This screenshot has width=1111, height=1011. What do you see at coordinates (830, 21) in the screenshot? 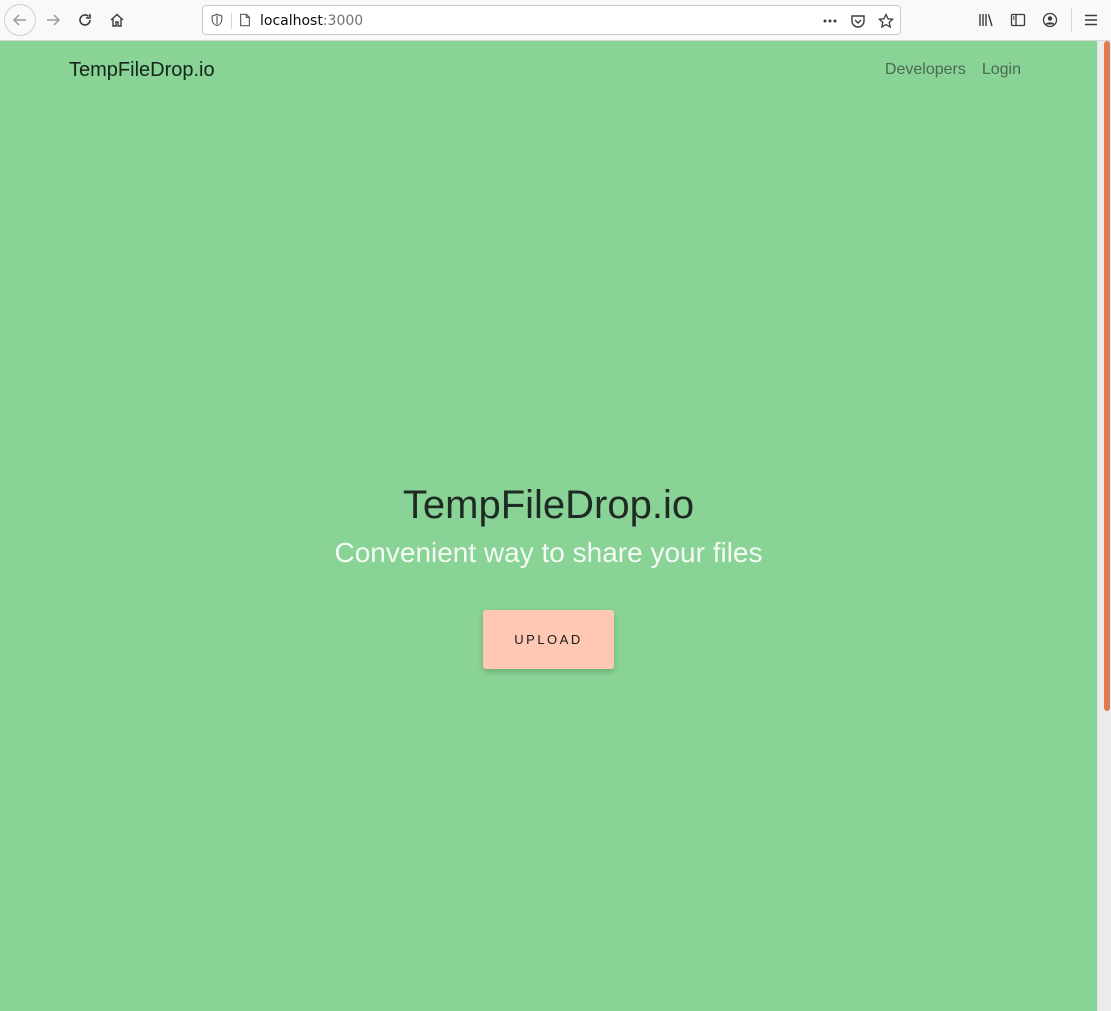
I see `more-dots-icon` at bounding box center [830, 21].